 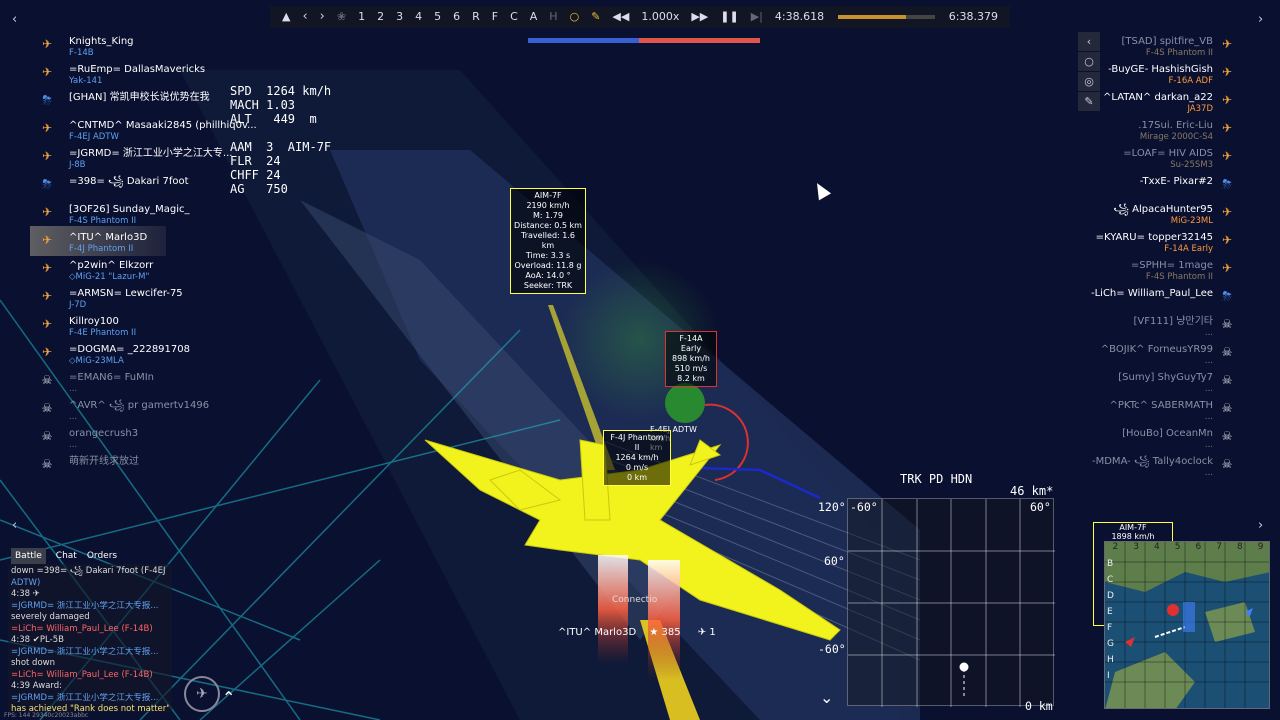 What do you see at coordinates (286, 17) in the screenshot?
I see `camera-icon: ▲` at bounding box center [286, 17].